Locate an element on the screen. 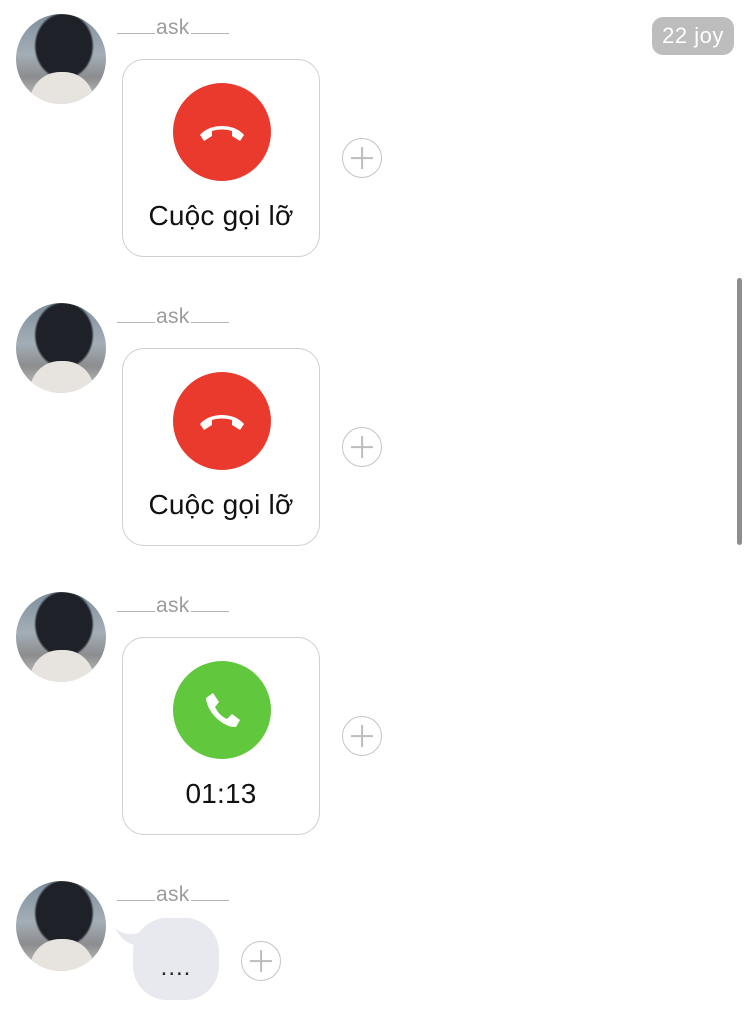  call-card: 01:13 is located at coordinates (221, 736).